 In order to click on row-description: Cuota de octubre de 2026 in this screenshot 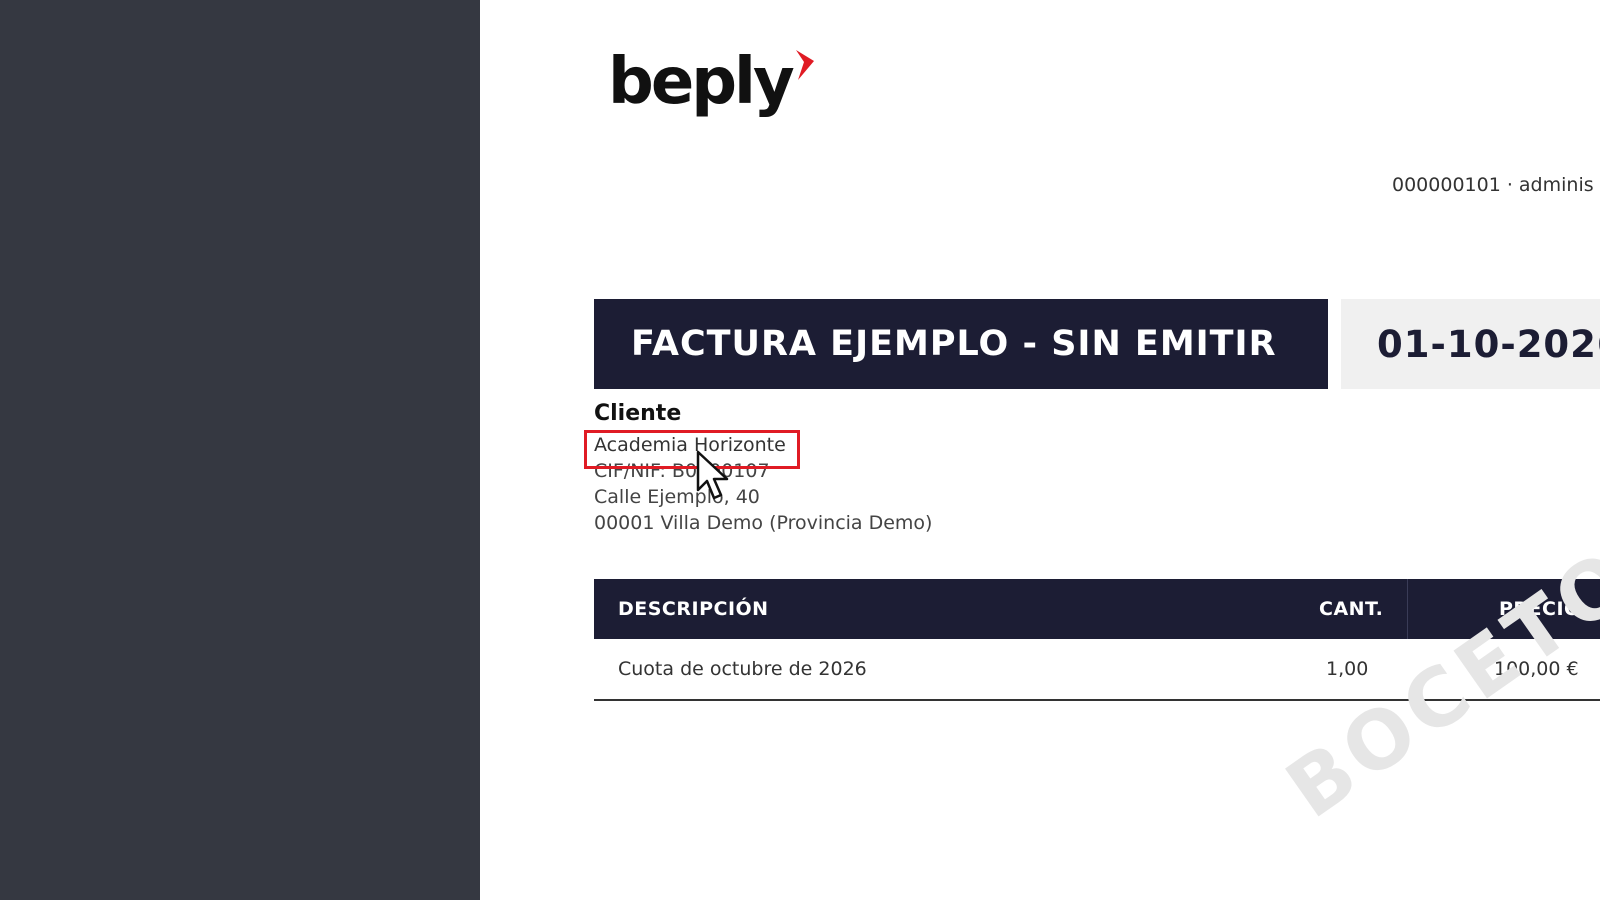, I will do `click(742, 669)`.